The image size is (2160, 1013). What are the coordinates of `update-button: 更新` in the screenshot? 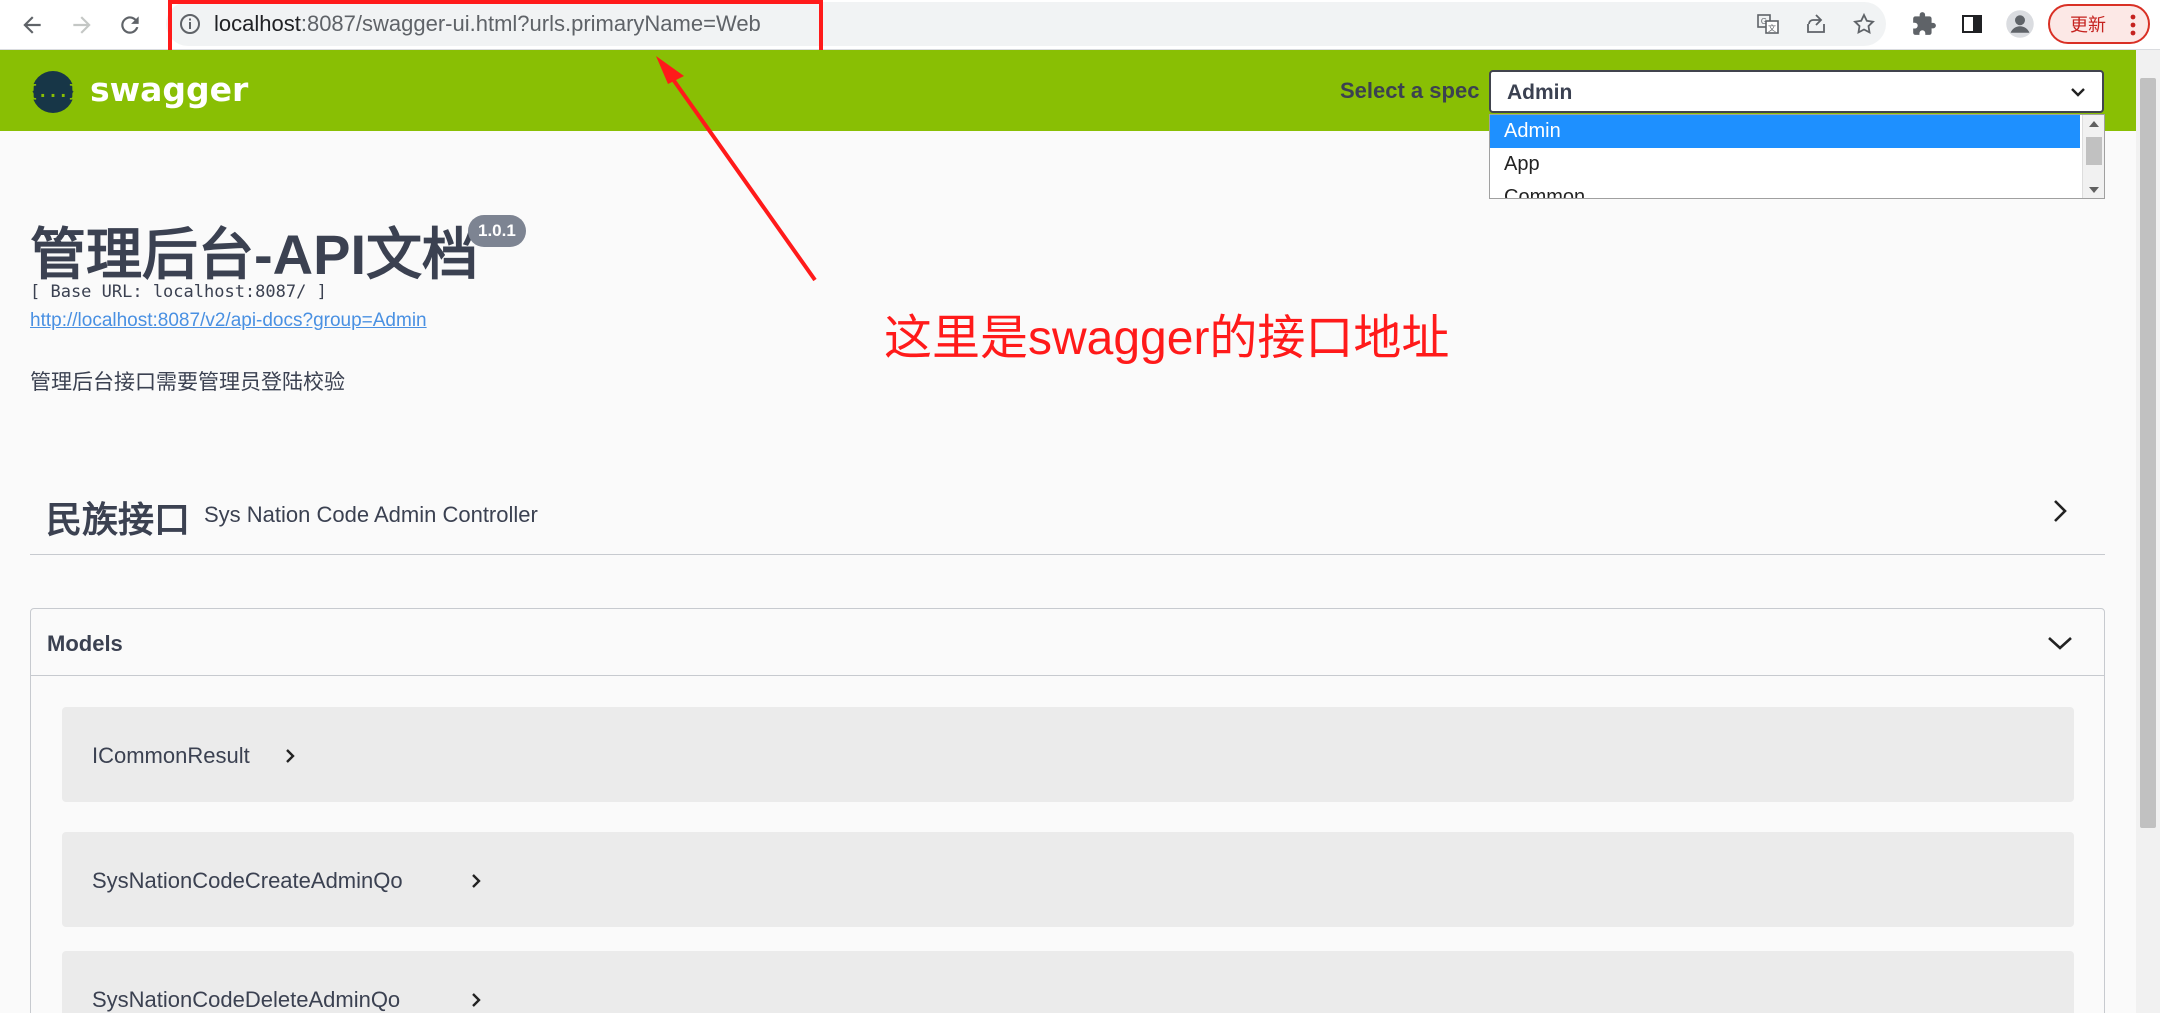 It's located at (2099, 24).